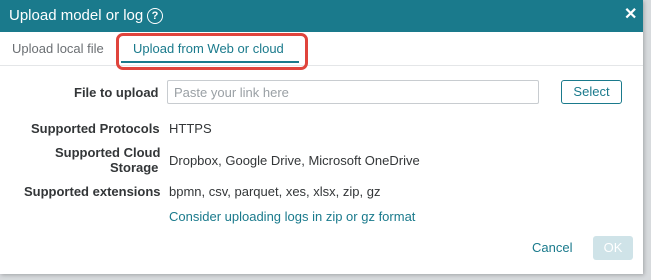  What do you see at coordinates (134, 167) in the screenshot?
I see `supported-cloud-label-line2: Storage` at bounding box center [134, 167].